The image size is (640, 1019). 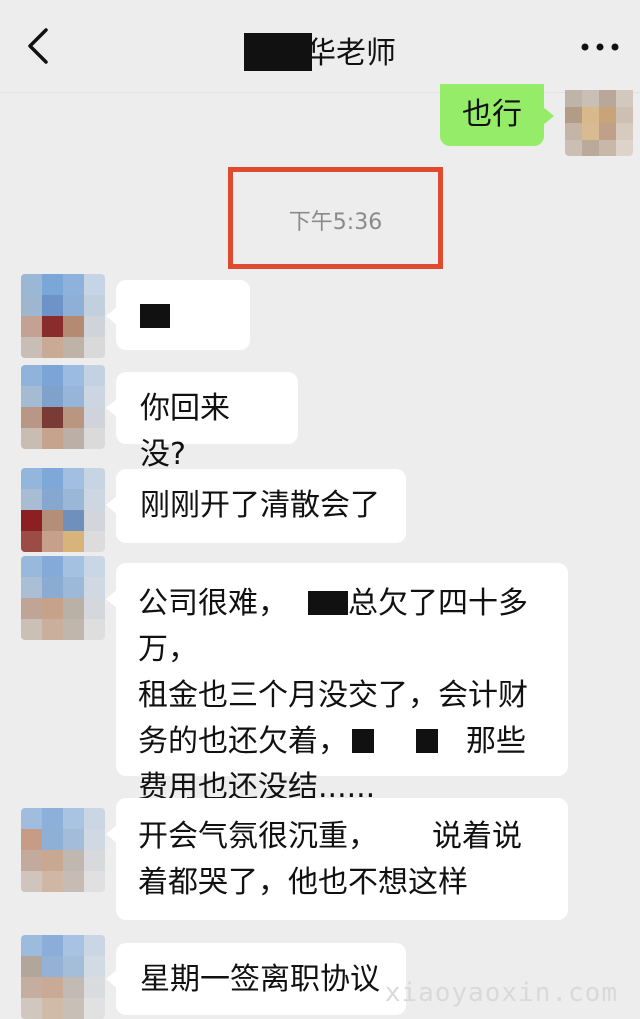 What do you see at coordinates (178, 315) in the screenshot?
I see `message-bubble` at bounding box center [178, 315].